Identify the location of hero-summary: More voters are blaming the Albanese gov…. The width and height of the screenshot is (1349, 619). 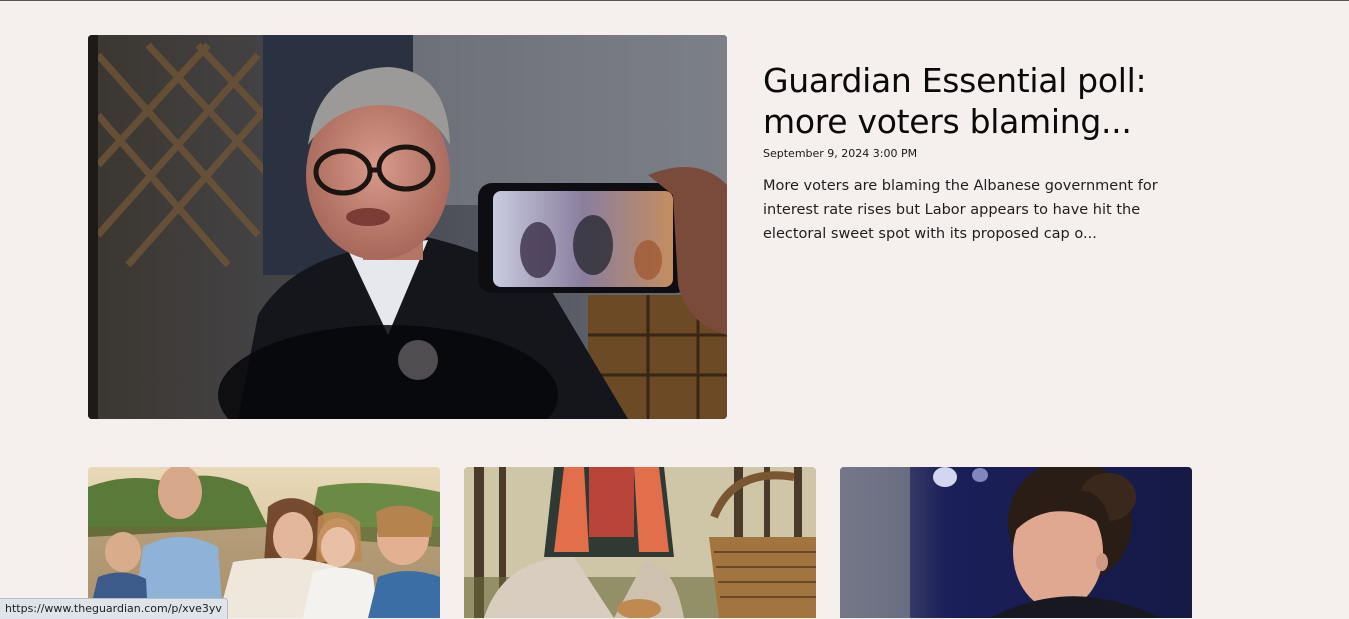
(960, 210).